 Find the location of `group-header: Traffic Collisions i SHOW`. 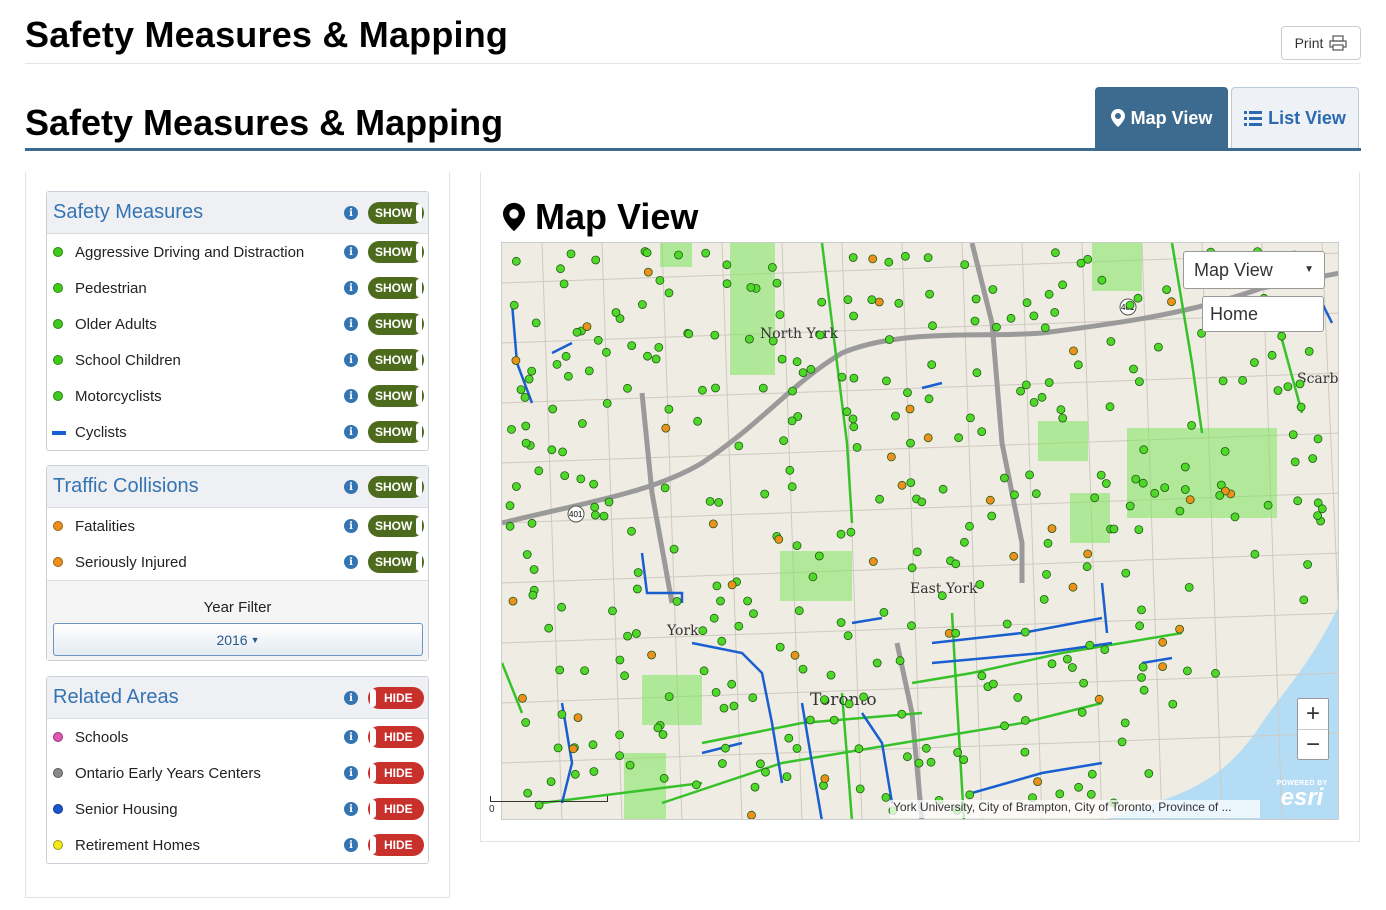

group-header: Traffic Collisions i SHOW is located at coordinates (237, 487).